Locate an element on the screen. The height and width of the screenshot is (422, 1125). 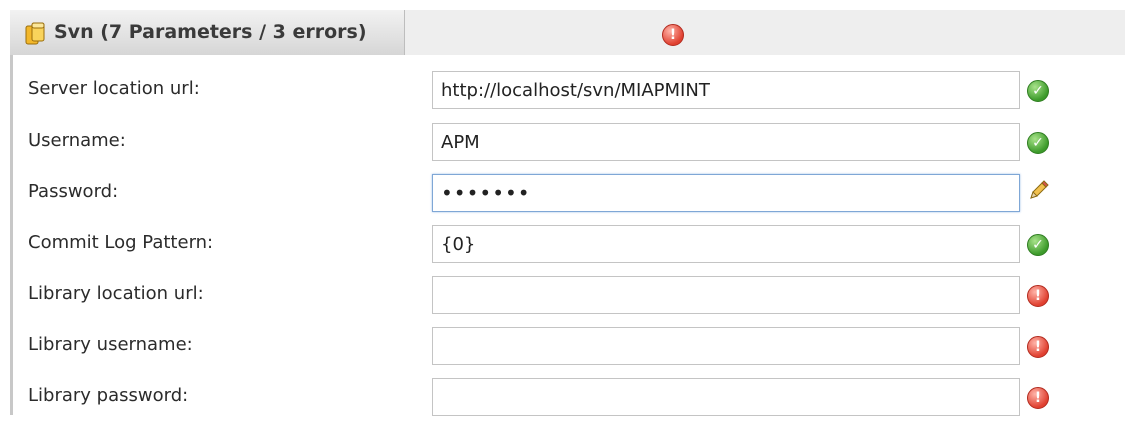
library-location-url-input is located at coordinates (726, 295).